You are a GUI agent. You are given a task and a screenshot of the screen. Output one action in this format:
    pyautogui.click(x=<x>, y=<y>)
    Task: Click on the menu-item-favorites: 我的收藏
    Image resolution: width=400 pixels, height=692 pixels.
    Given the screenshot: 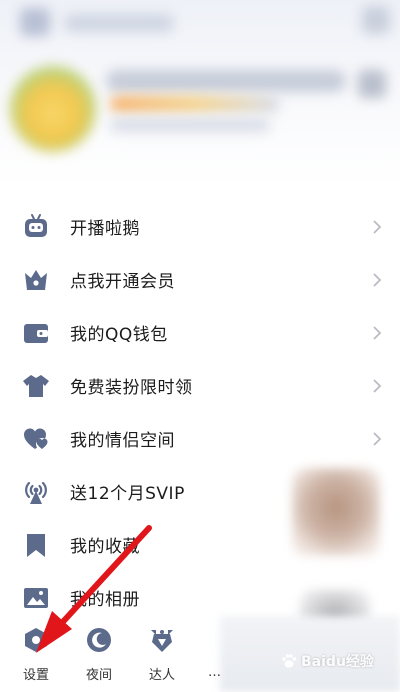 What is the action you would take?
    pyautogui.click(x=200, y=544)
    